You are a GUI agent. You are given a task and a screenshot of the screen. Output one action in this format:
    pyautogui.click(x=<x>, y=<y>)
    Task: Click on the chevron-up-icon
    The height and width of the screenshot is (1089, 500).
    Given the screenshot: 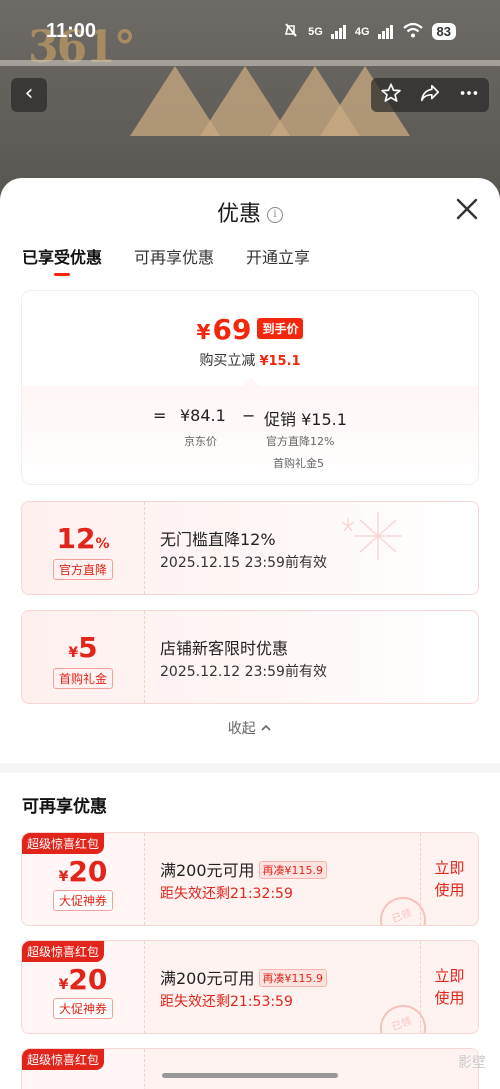 What is the action you would take?
    pyautogui.click(x=266, y=729)
    